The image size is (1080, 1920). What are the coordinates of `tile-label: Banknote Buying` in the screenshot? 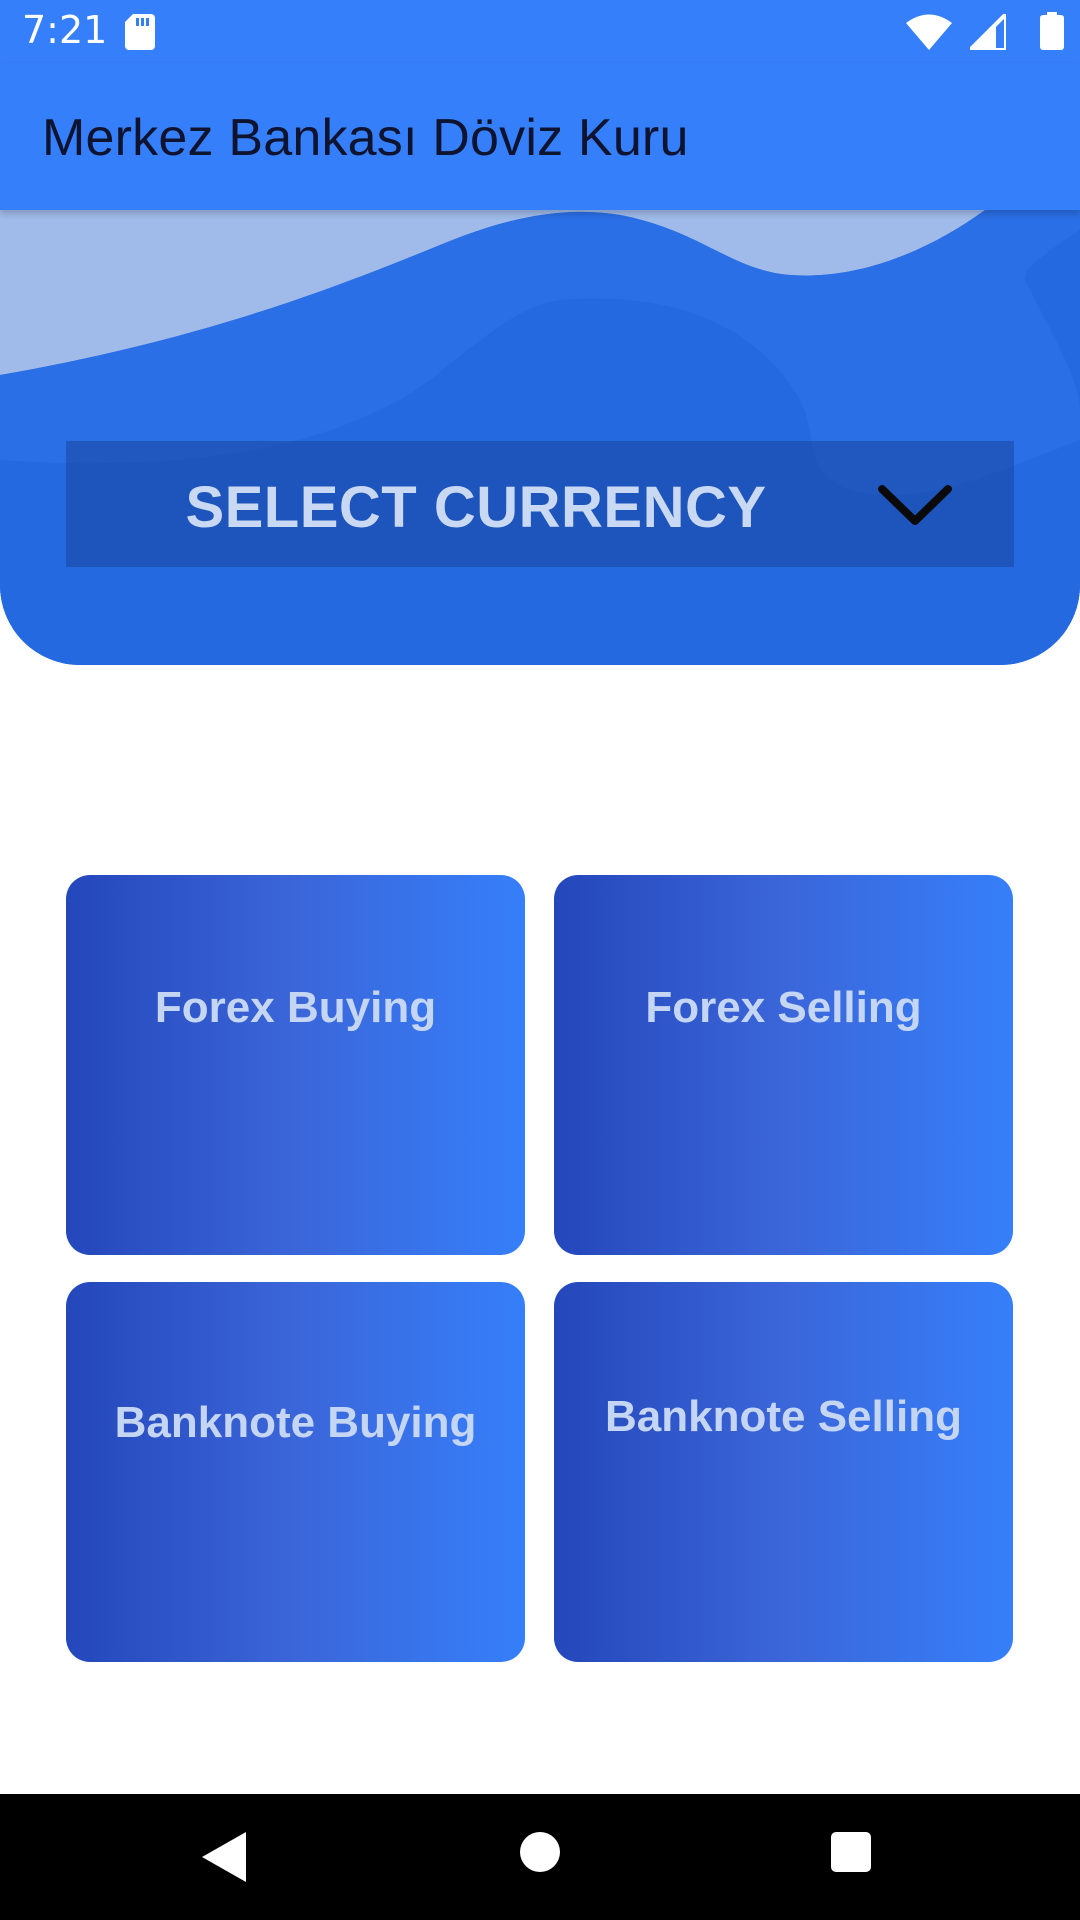 It's located at (295, 1422).